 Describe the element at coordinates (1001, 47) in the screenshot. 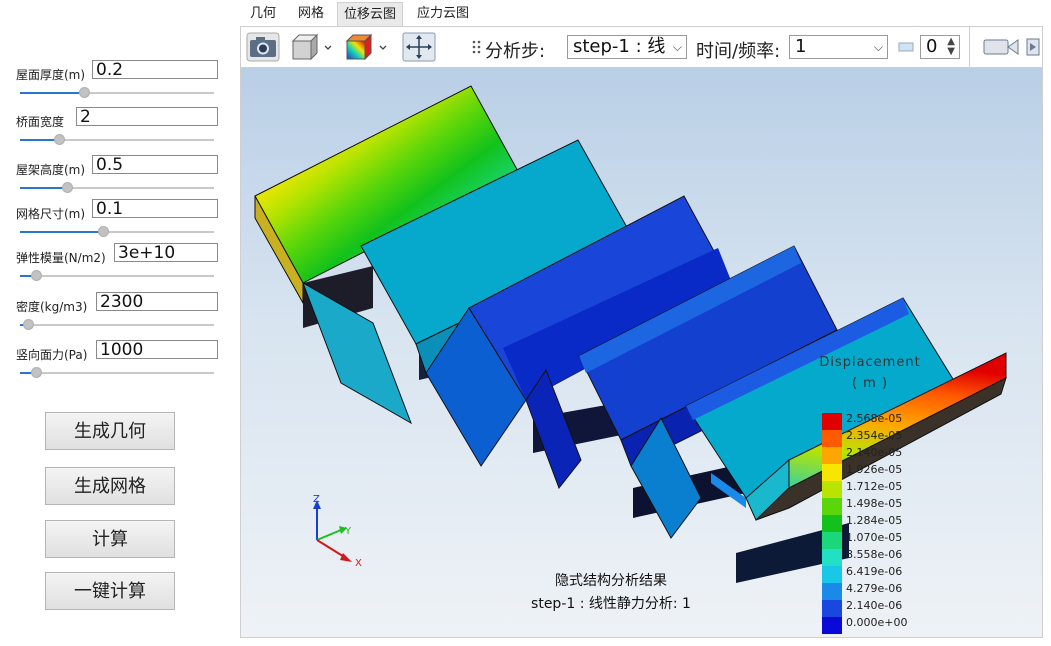

I see `video-record-icon` at that location.